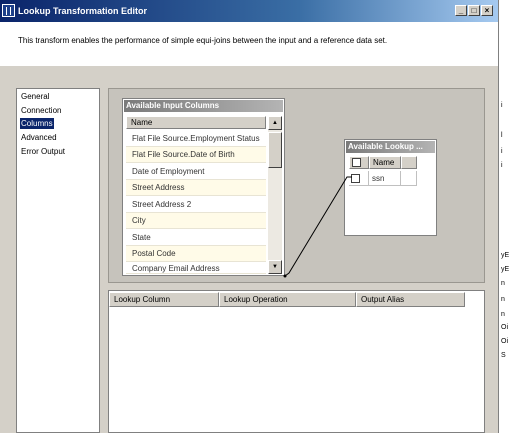 This screenshot has height=433, width=512. I want to click on background-window-edge: i l i i yE yE n n n Oi Oi S, so click(505, 216).